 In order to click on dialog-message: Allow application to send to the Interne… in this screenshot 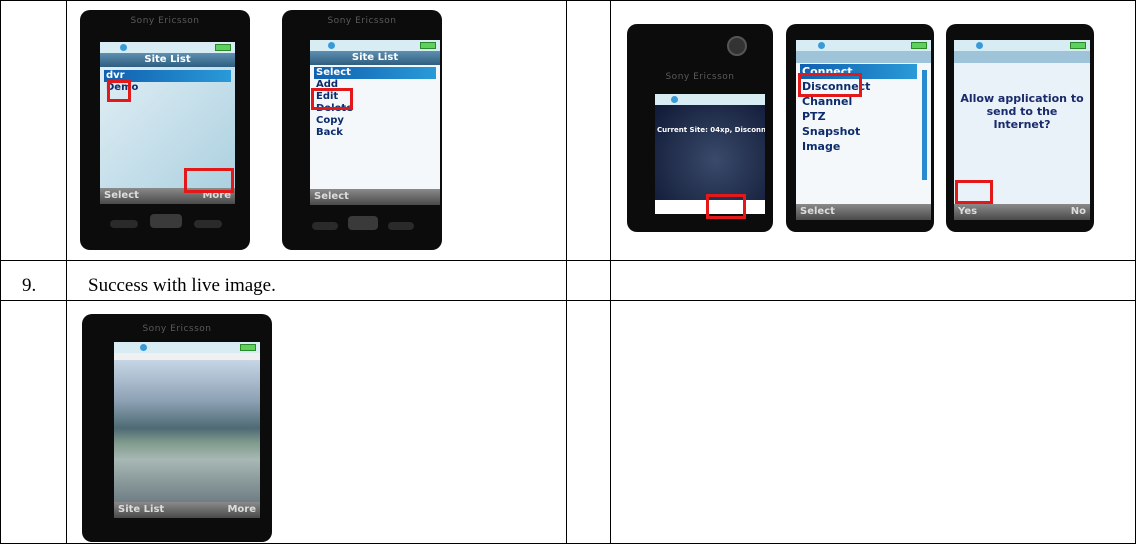, I will do `click(1022, 111)`.